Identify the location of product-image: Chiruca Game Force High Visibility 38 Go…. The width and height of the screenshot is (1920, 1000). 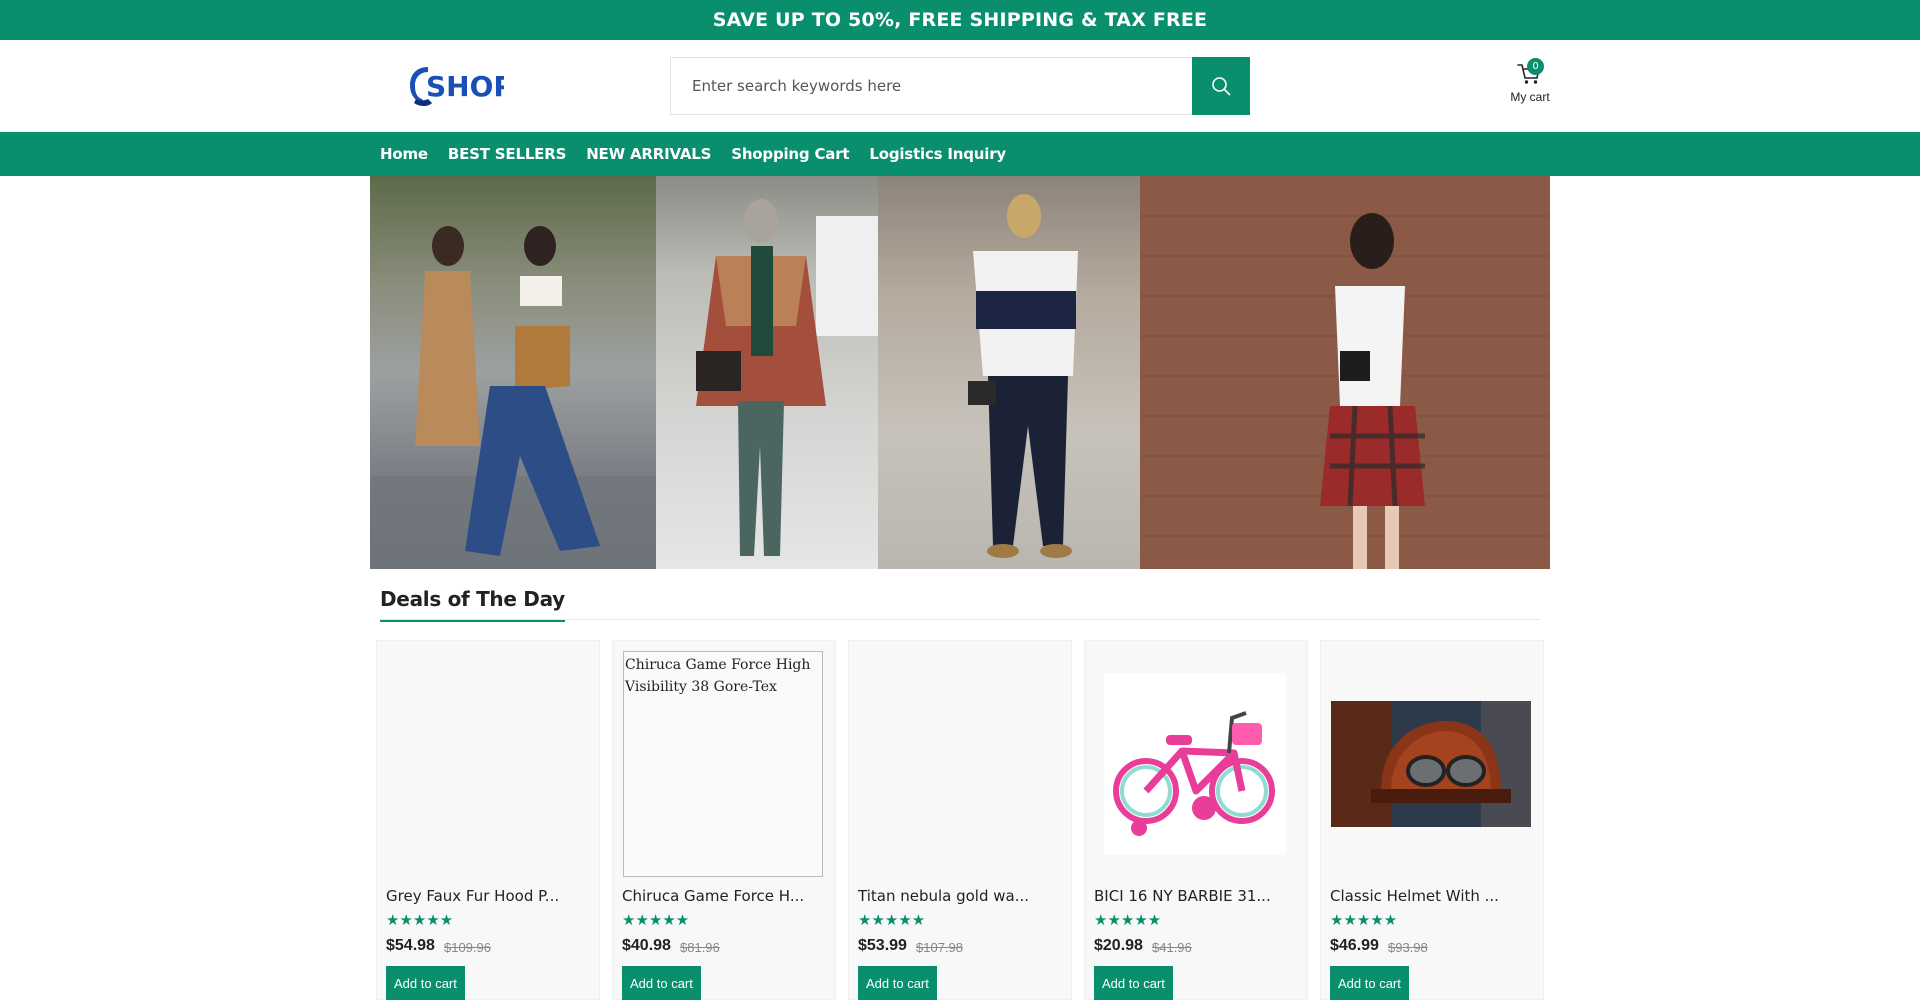
(723, 764).